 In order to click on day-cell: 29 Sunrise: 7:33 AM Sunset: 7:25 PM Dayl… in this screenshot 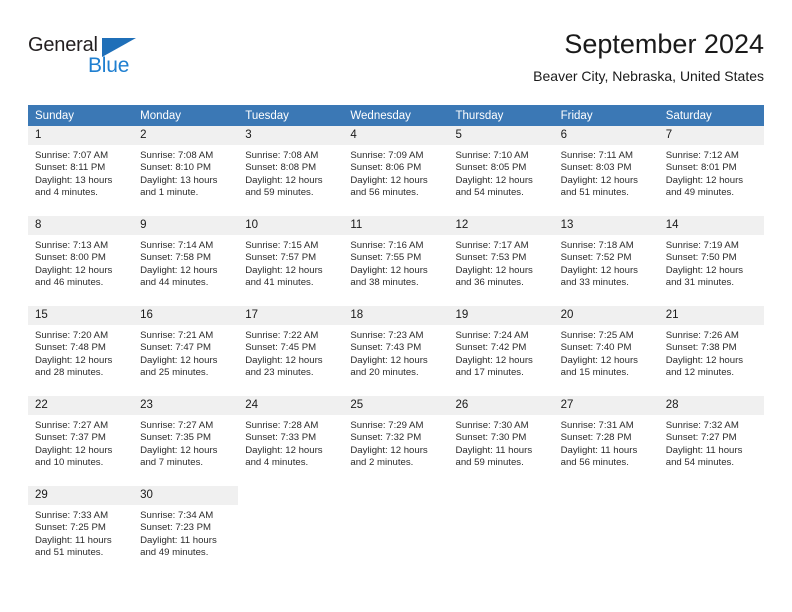, I will do `click(81, 530)`.